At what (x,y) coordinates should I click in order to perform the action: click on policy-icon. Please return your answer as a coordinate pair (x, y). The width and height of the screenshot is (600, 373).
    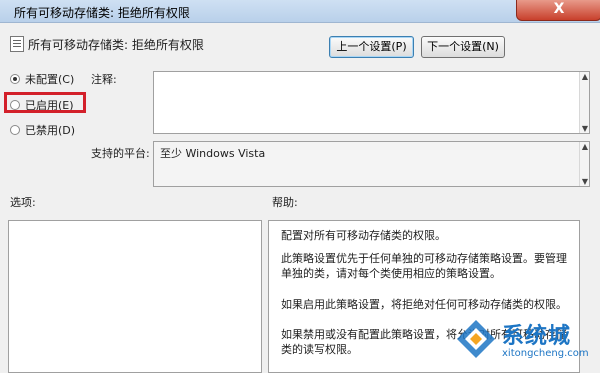
    Looking at the image, I should click on (17, 44).